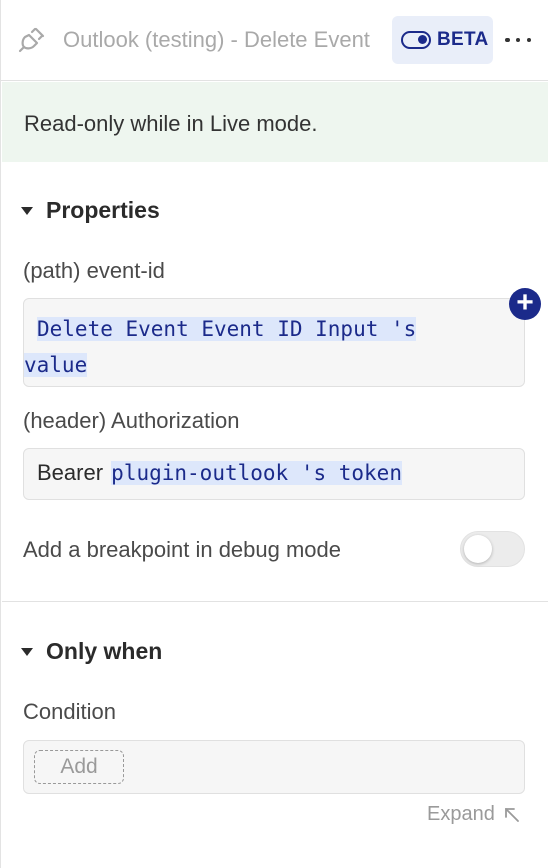 This screenshot has height=868, width=548. What do you see at coordinates (94, 270) in the screenshot?
I see `path-event-id-label: (path) event-id` at bounding box center [94, 270].